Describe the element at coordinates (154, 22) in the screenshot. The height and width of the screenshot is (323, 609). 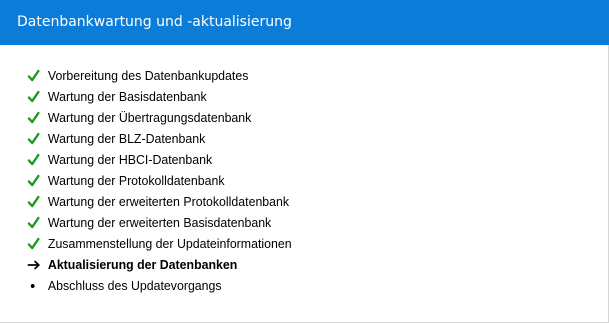
I see `dialog-title: Datenbankwartung und -aktualisierung` at that location.